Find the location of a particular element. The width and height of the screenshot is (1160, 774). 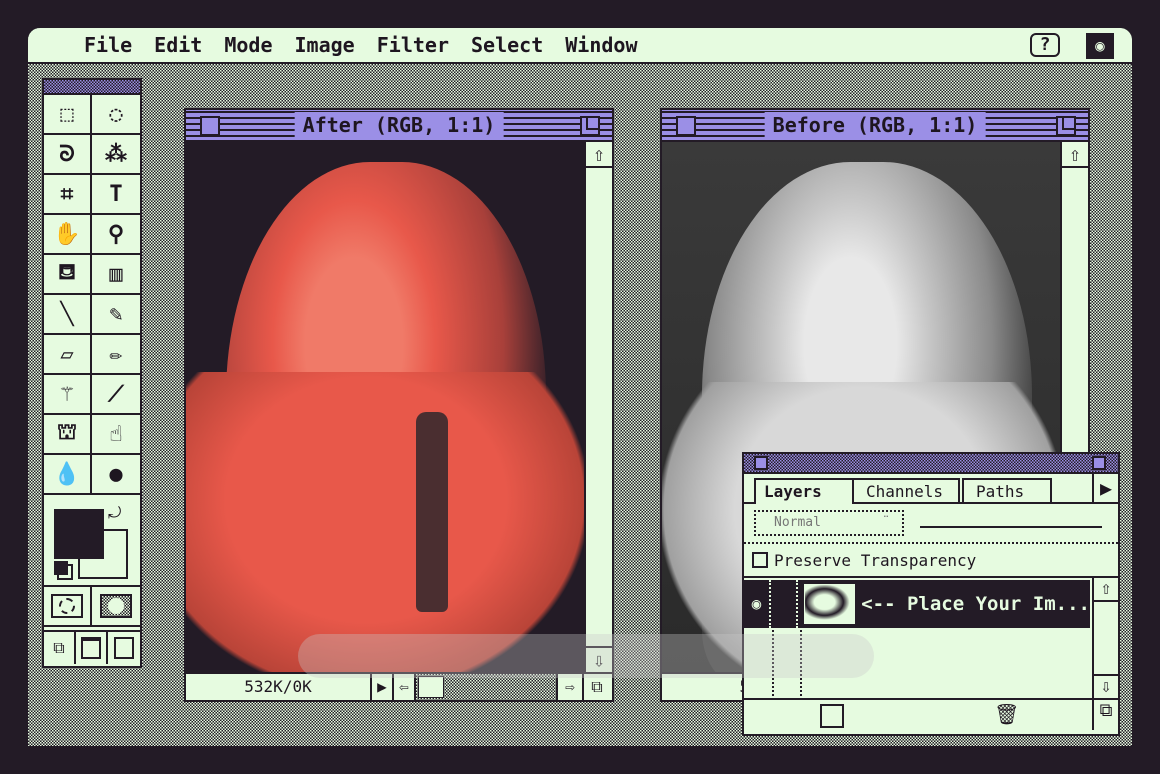

line-tool: ╲ is located at coordinates (68, 315).